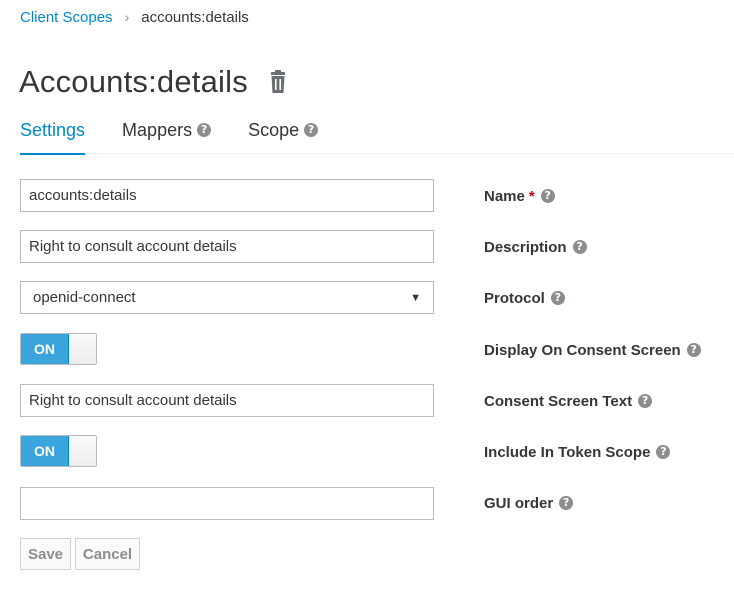 The height and width of the screenshot is (596, 734). Describe the element at coordinates (66, 17) in the screenshot. I see `breadcrumb-client-scopes-link: Client Scopes` at that location.